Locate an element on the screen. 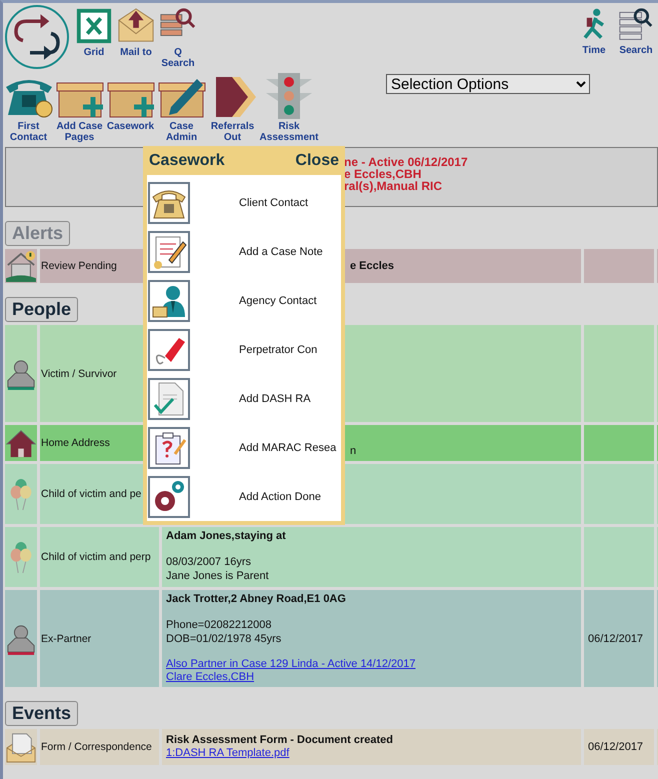  cell-text: DOB=01/02/1978 45yrs is located at coordinates (224, 639).